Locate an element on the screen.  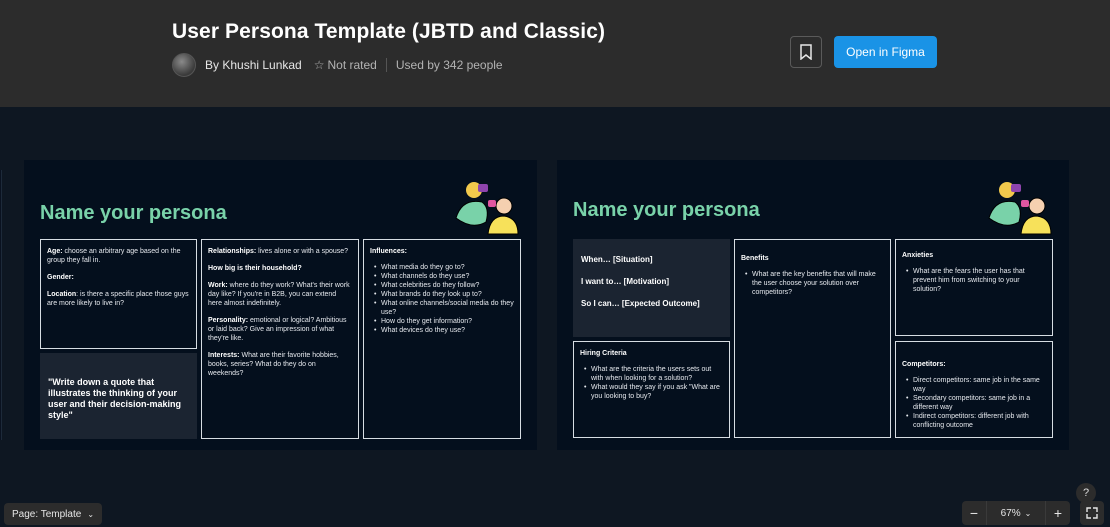
list-item: What celebrities do they follow? is located at coordinates (444, 285).